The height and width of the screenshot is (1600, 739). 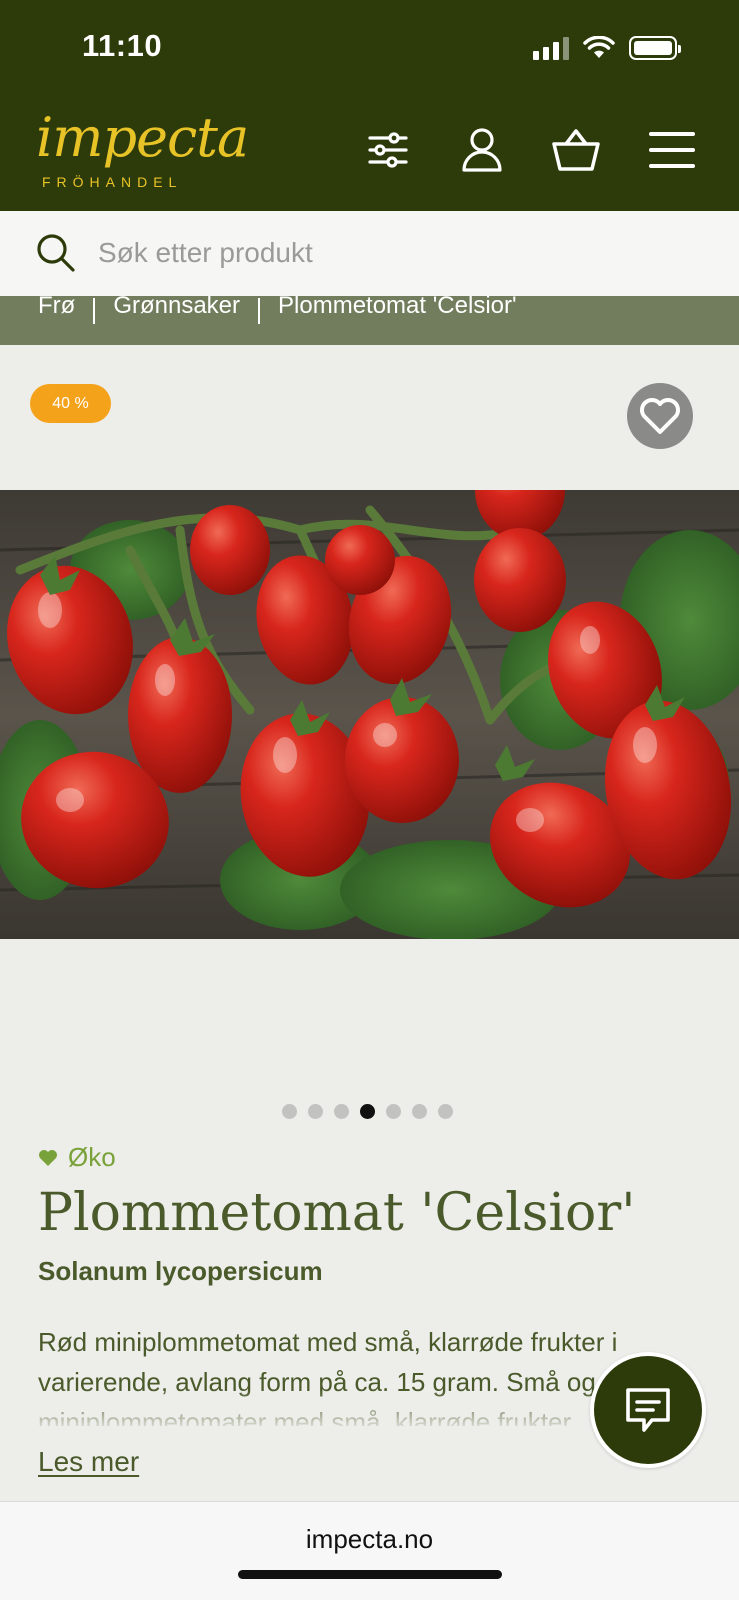 What do you see at coordinates (551, 48) in the screenshot?
I see `cellular-signal-icon` at bounding box center [551, 48].